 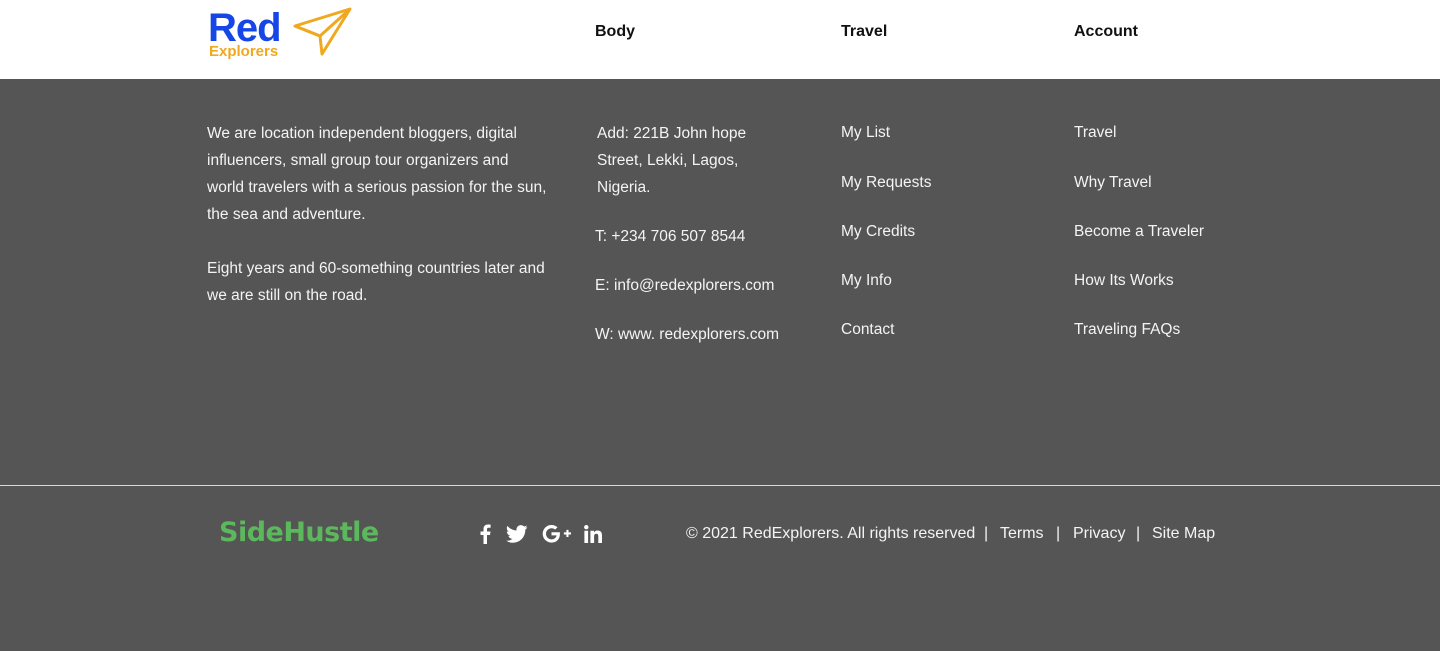 What do you see at coordinates (1106, 31) in the screenshot?
I see `account-heading: Account` at bounding box center [1106, 31].